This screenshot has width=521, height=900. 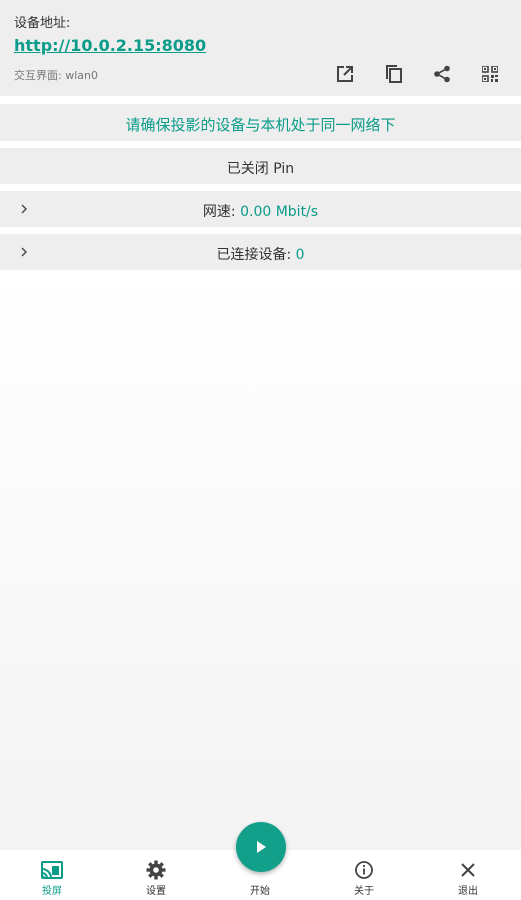 I want to click on speed-text: 网速: 0.00 Mbit/s, so click(x=260, y=211).